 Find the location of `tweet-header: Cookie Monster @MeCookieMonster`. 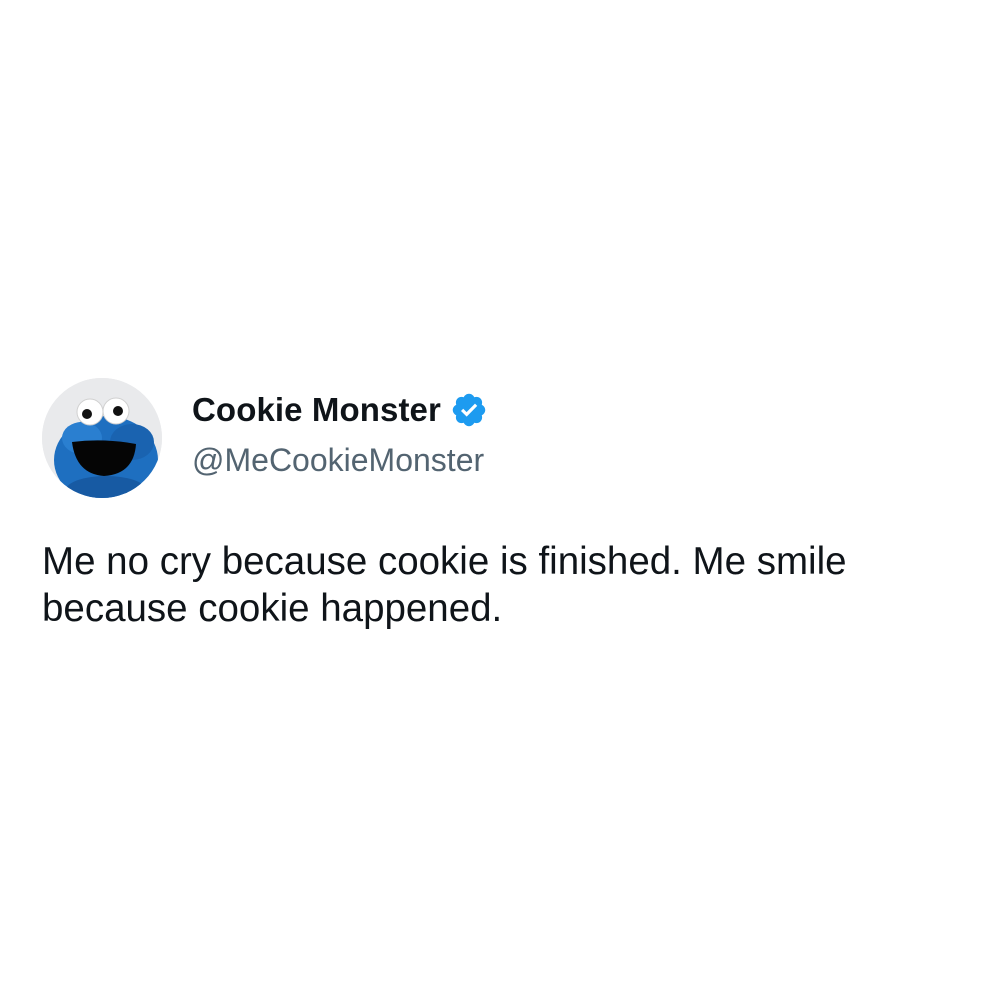

tweet-header: Cookie Monster @MeCookieMonster is located at coordinates (500, 439).